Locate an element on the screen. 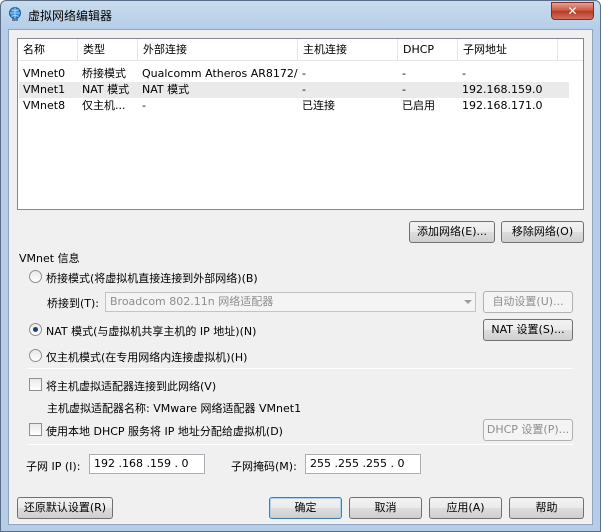  chevron-down-icon is located at coordinates (468, 302).